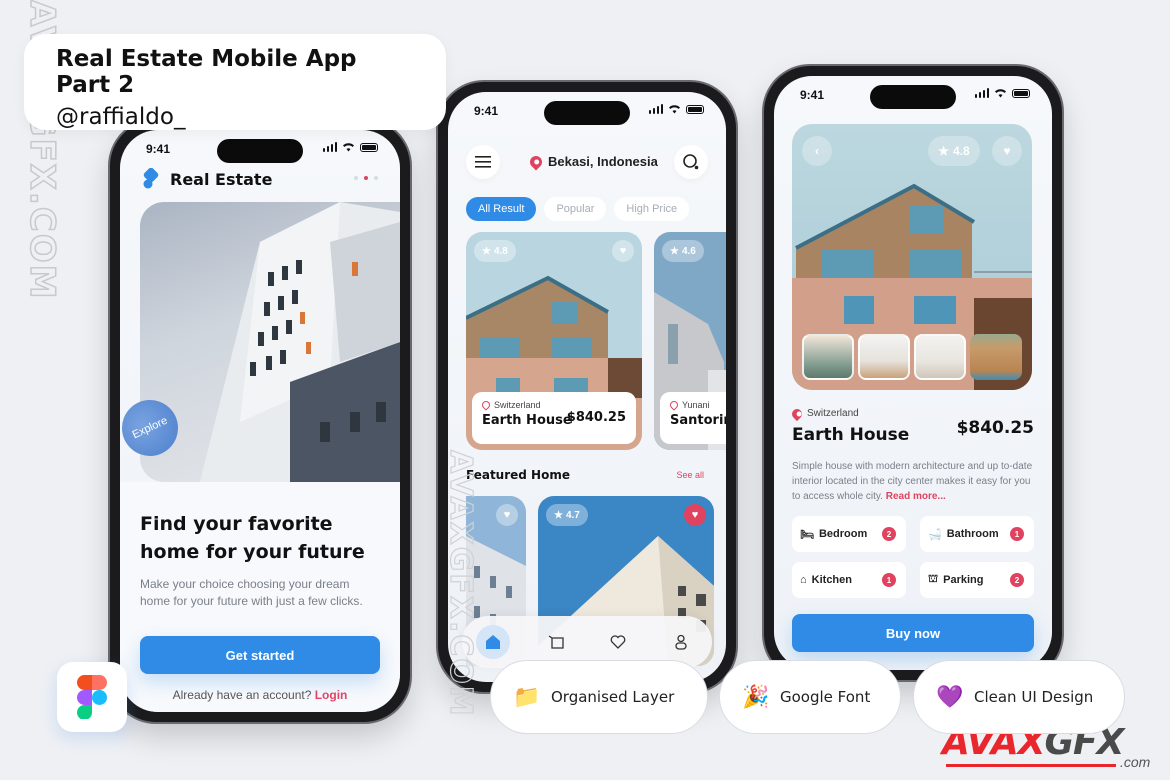 The height and width of the screenshot is (780, 1170). I want to click on featured-title: Featured Home, so click(518, 475).